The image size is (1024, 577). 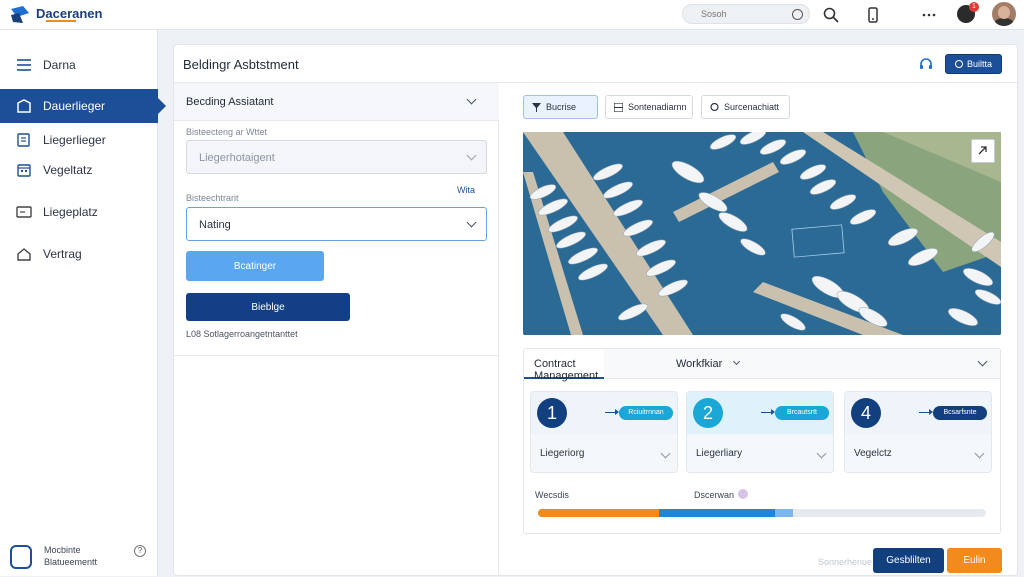 What do you see at coordinates (646, 413) in the screenshot?
I see `step-status-badge: Rciuitrnnan` at bounding box center [646, 413].